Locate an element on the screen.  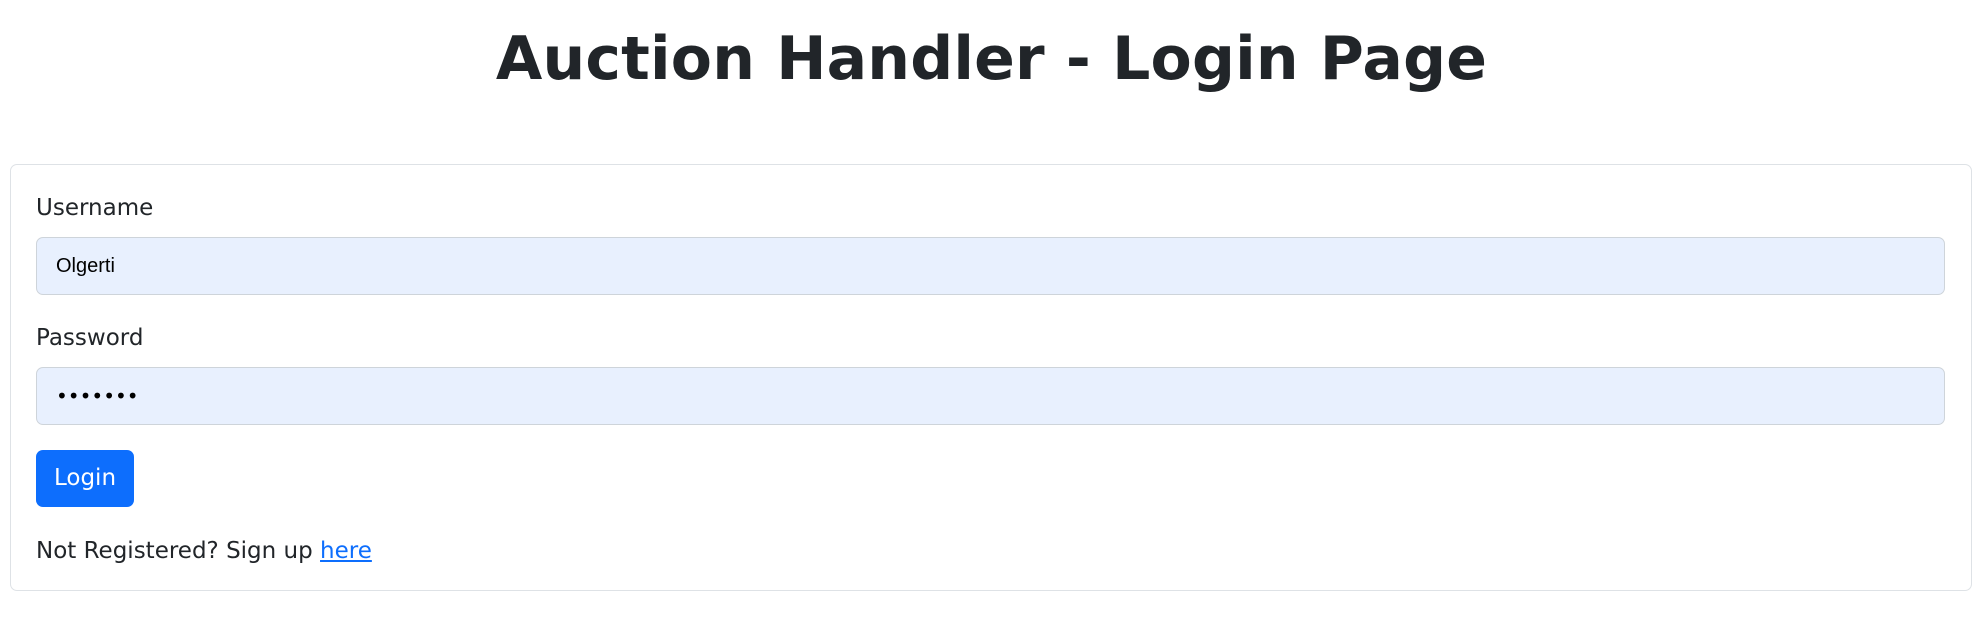
username-input is located at coordinates (990, 266).